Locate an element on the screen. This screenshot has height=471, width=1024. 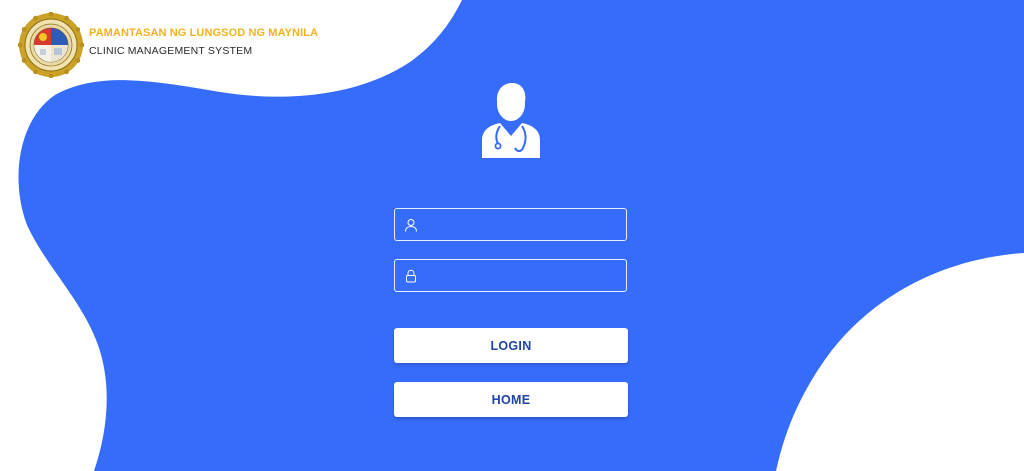
lock-icon is located at coordinates (411, 275).